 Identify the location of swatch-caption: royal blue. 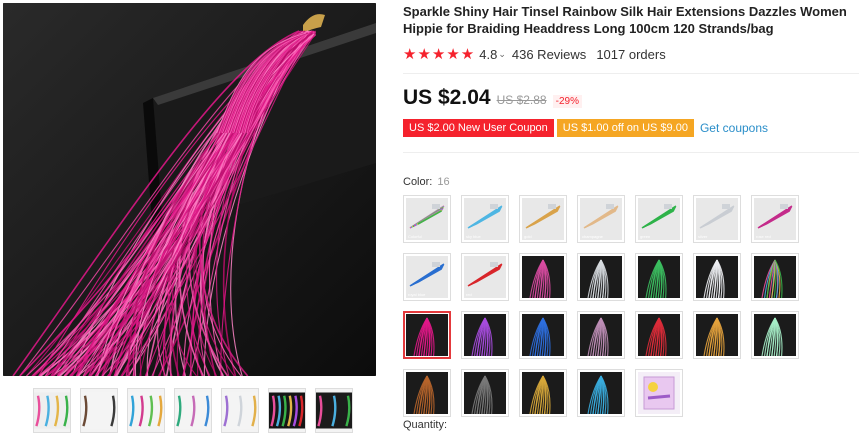
(417, 294).